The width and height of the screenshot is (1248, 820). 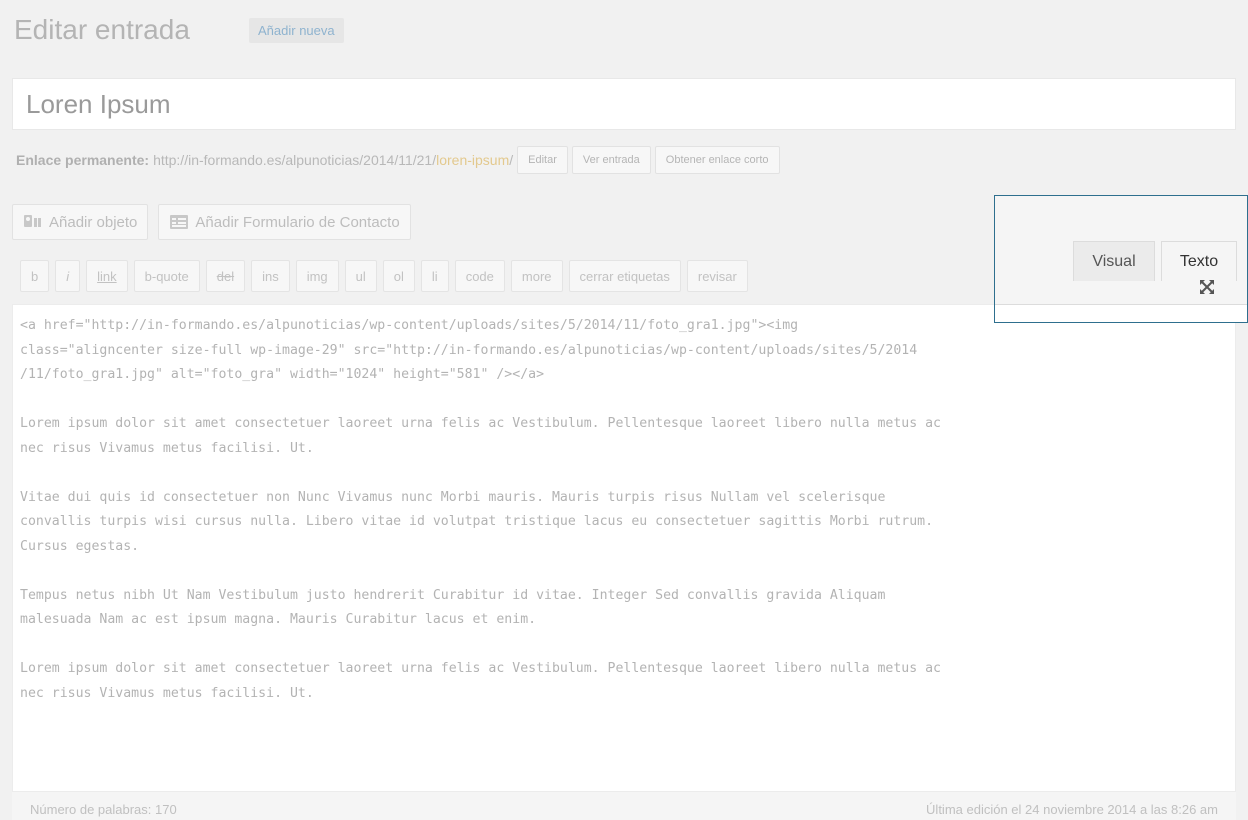 What do you see at coordinates (102, 29) in the screenshot?
I see `page-title: Editar entrada` at bounding box center [102, 29].